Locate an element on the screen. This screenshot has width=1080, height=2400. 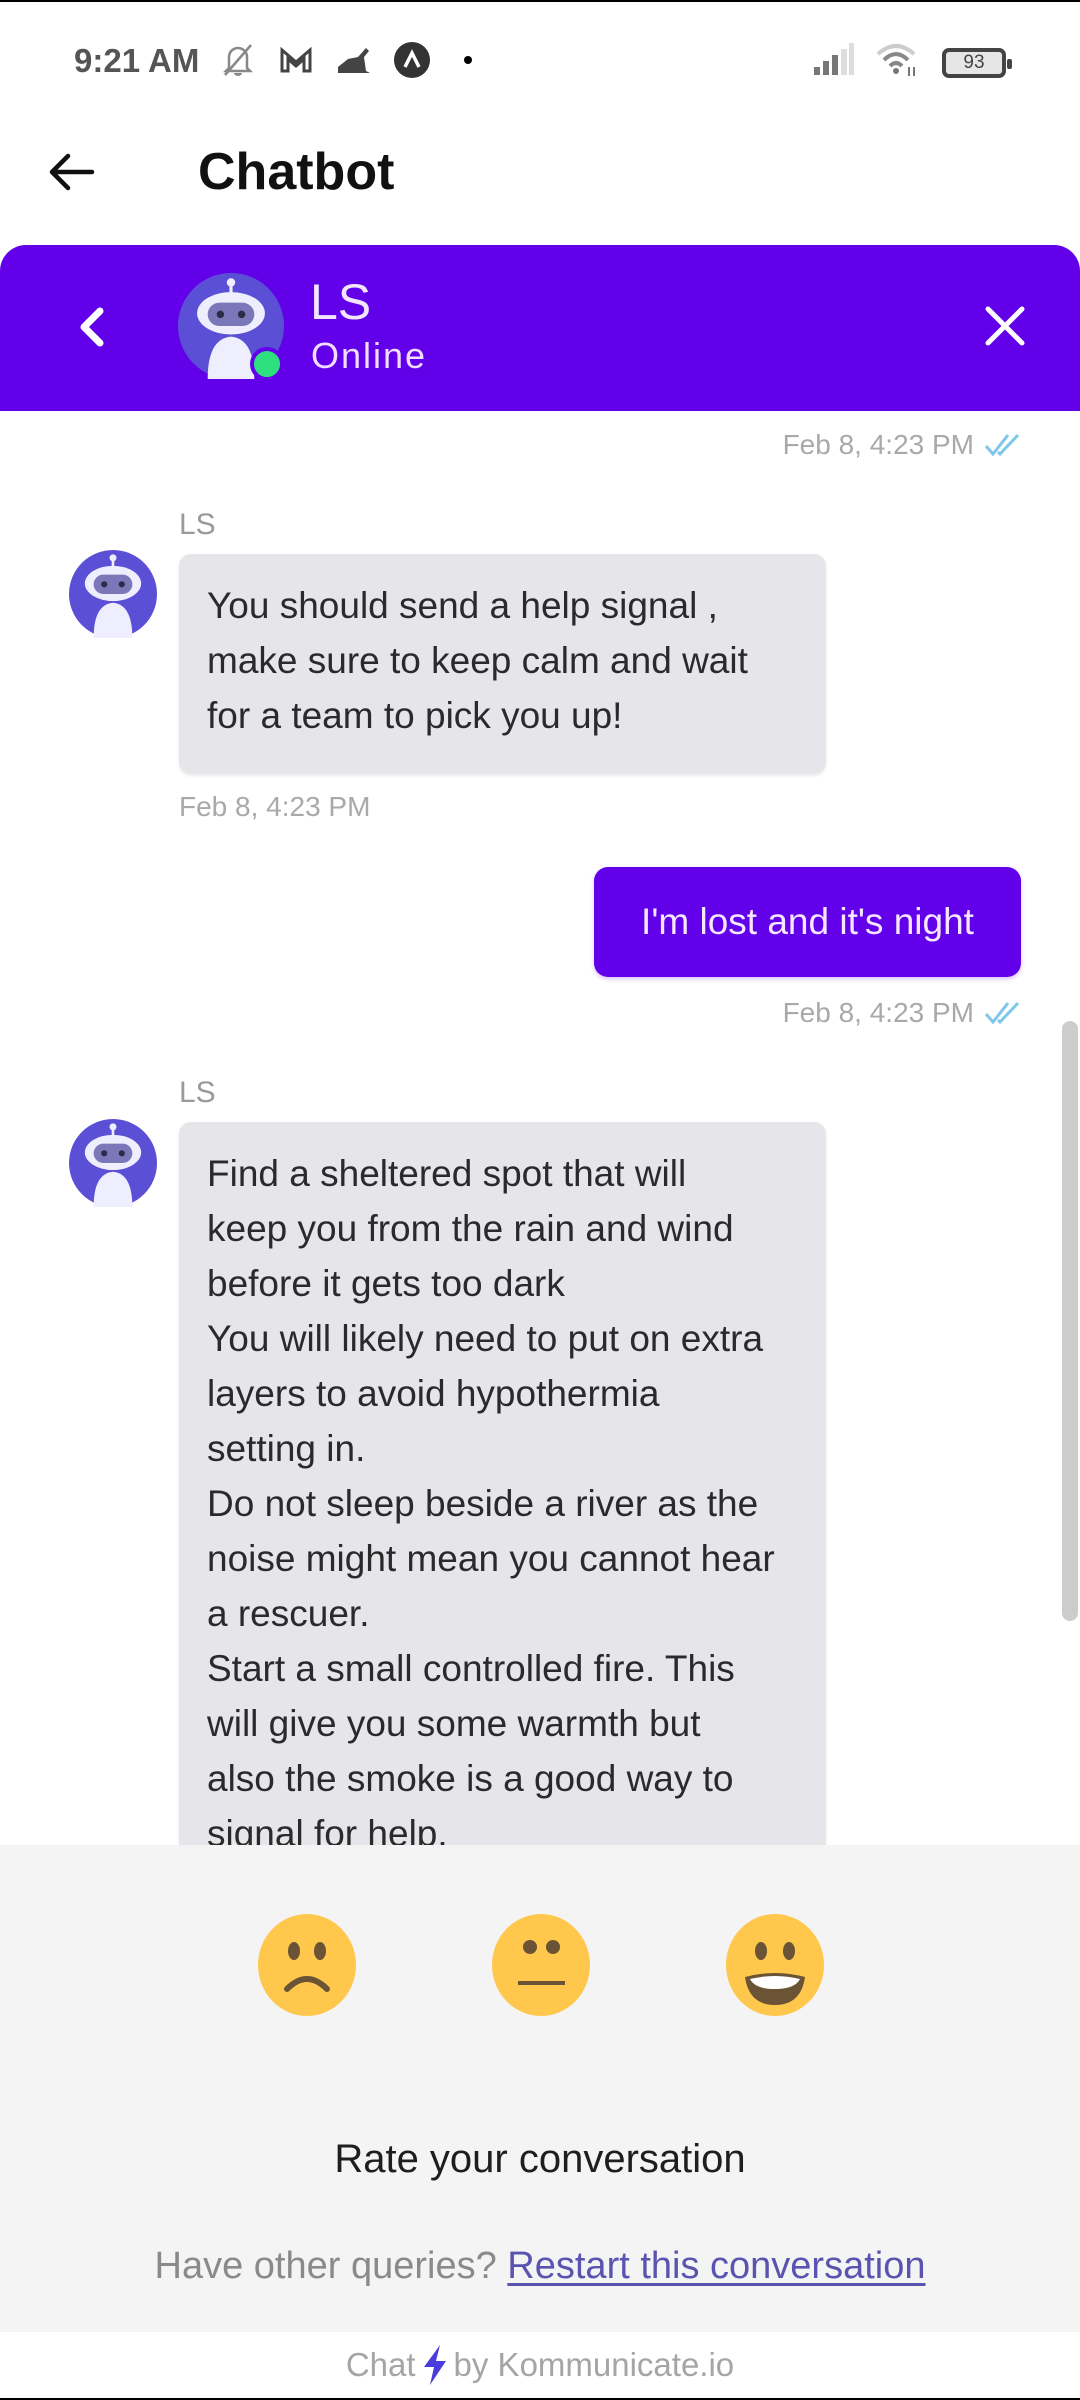
powered-by-footer: Chat by Kommunicate.io is located at coordinates (540, 2366).